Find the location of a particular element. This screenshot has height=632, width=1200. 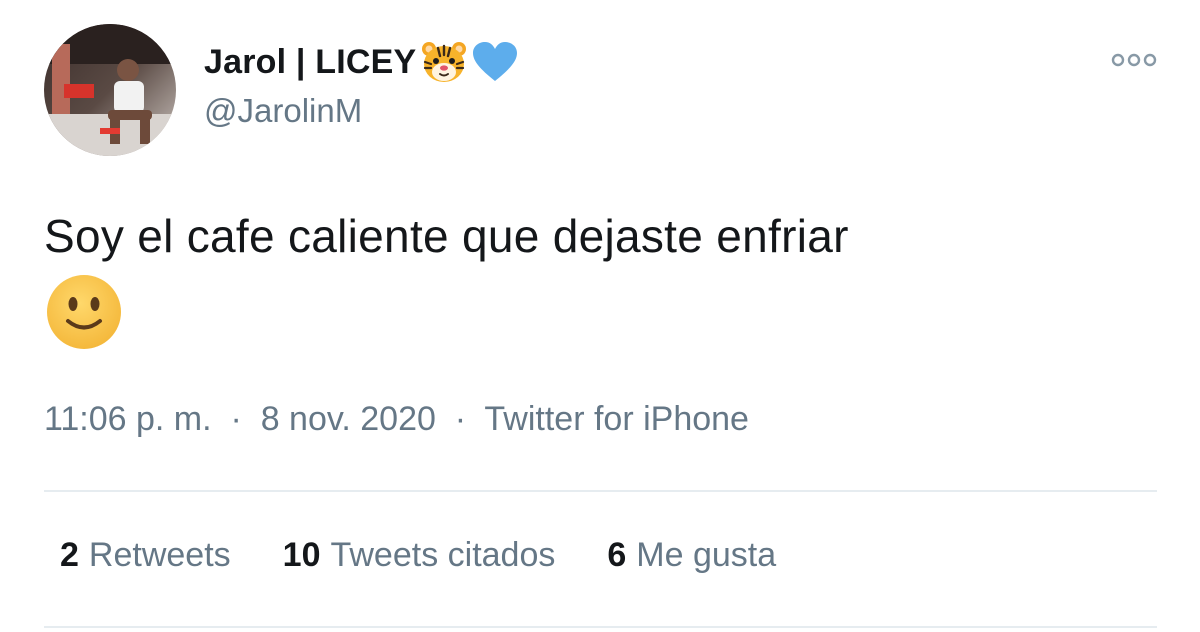

avatar is located at coordinates (110, 90).